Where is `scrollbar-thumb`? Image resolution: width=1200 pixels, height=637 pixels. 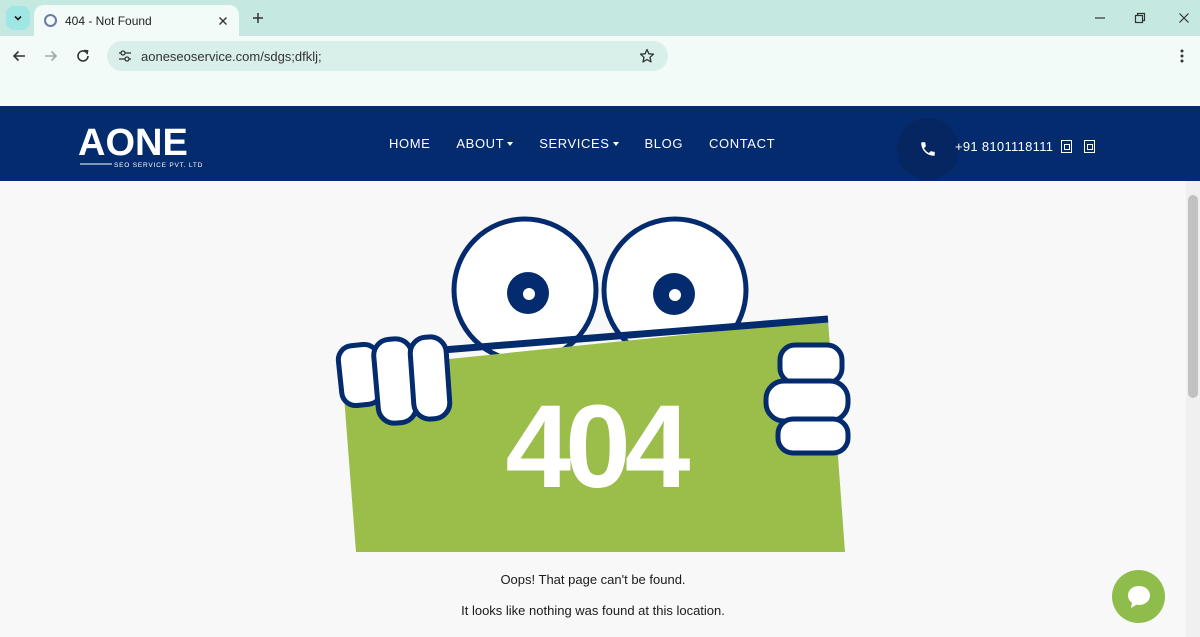 scrollbar-thumb is located at coordinates (1193, 296).